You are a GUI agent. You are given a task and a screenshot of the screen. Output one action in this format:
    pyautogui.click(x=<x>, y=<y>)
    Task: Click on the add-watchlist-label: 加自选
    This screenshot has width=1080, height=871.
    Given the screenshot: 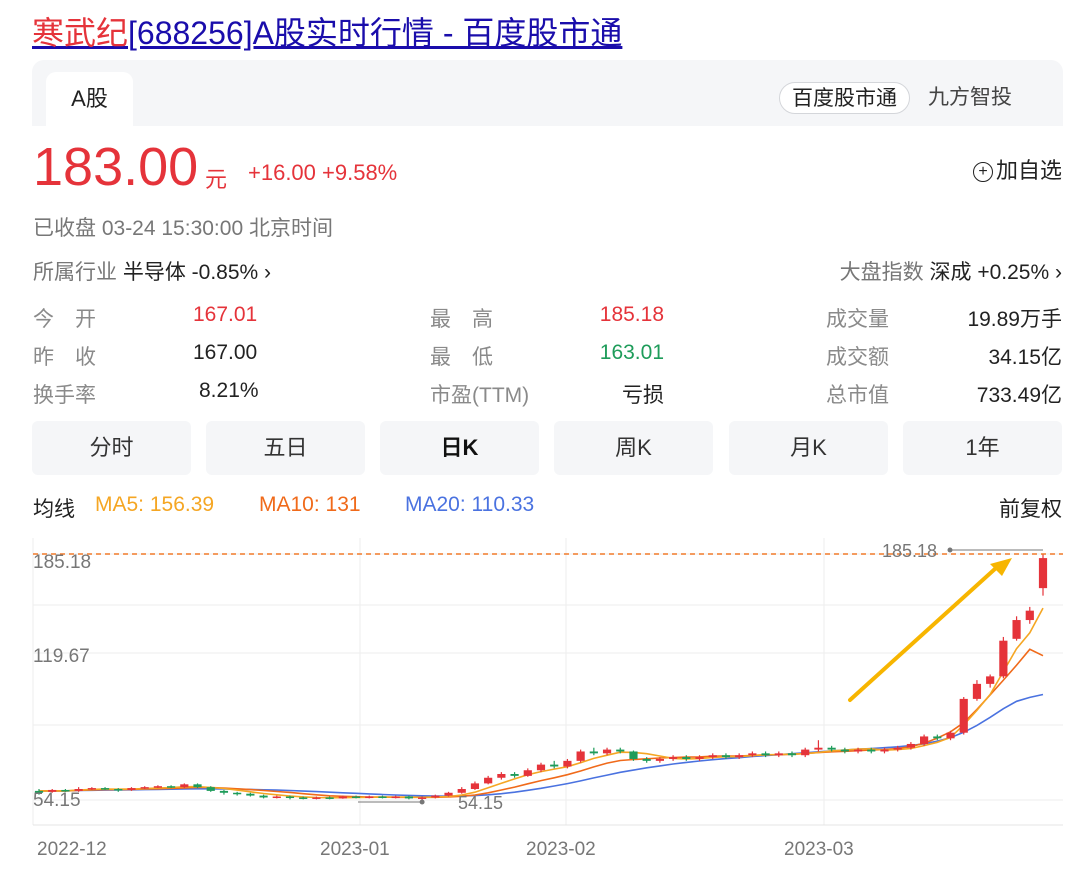 What is the action you would take?
    pyautogui.click(x=1028, y=170)
    